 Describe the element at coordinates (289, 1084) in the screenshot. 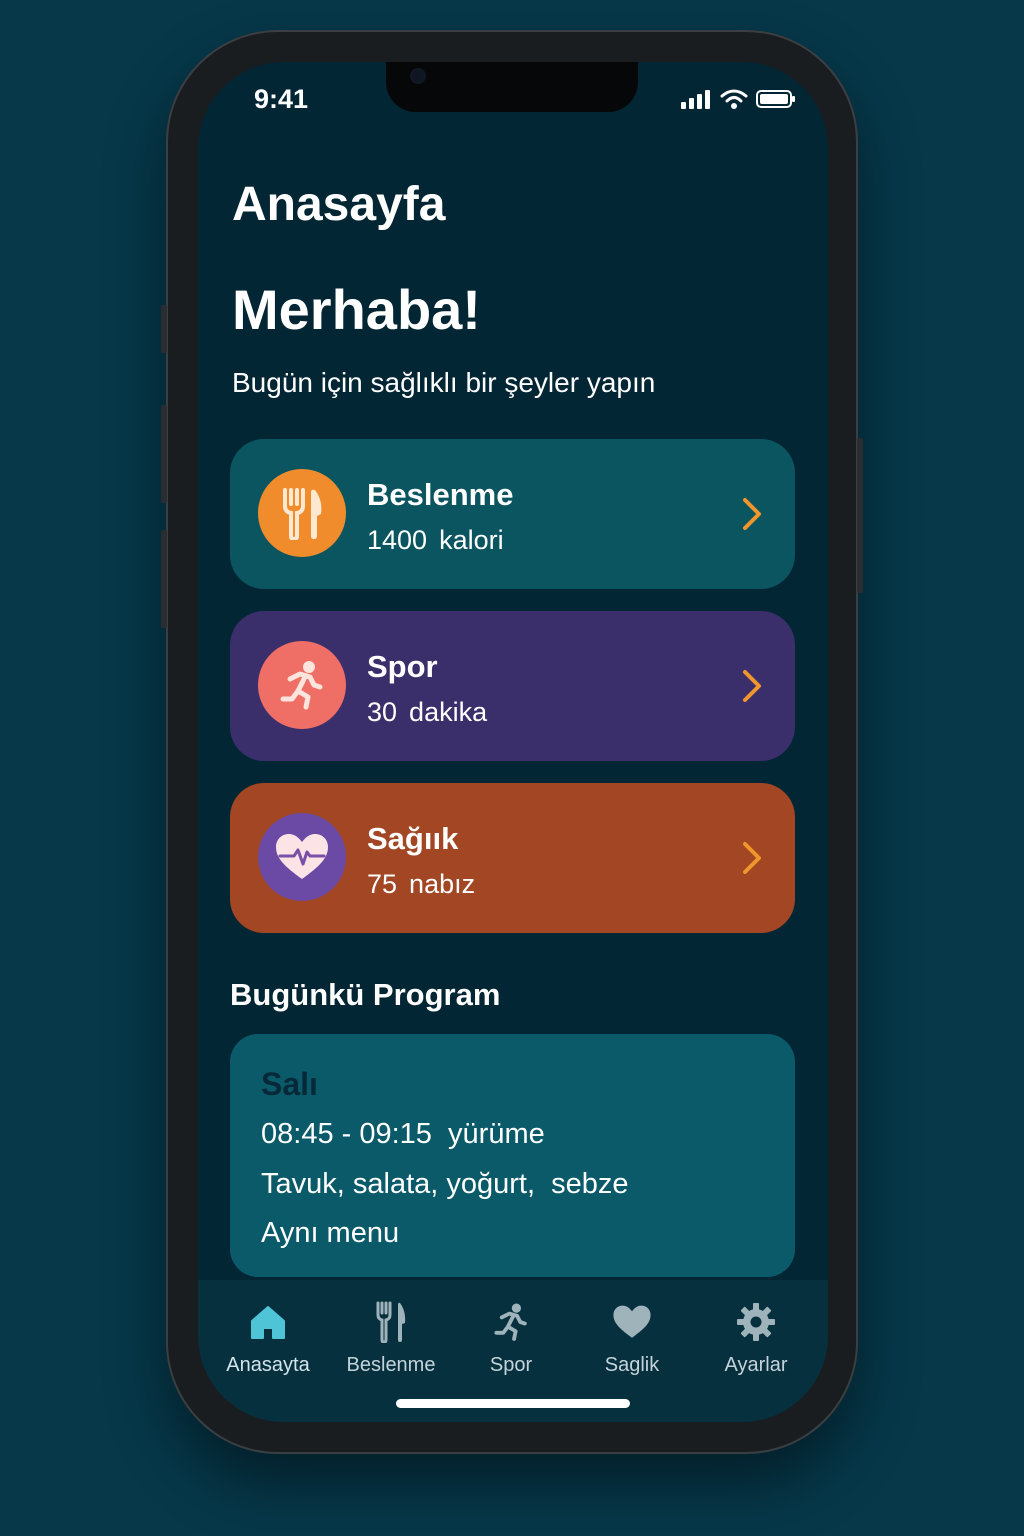

I see `program-day: Salı` at that location.